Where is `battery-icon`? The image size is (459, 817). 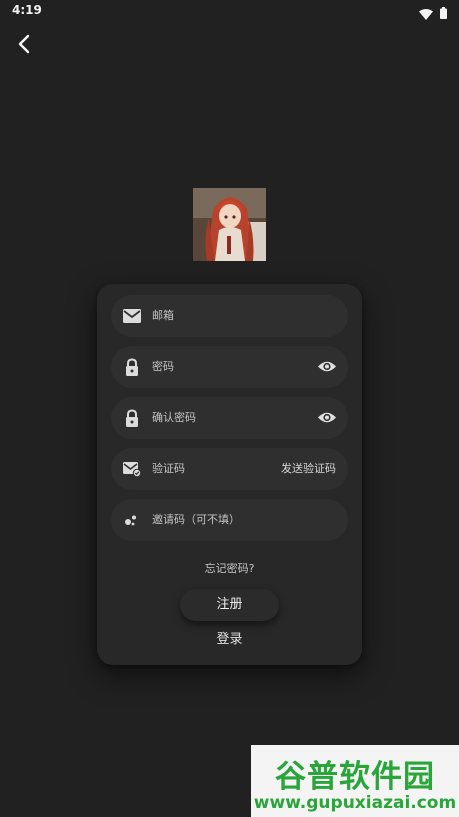 battery-icon is located at coordinates (443, 11).